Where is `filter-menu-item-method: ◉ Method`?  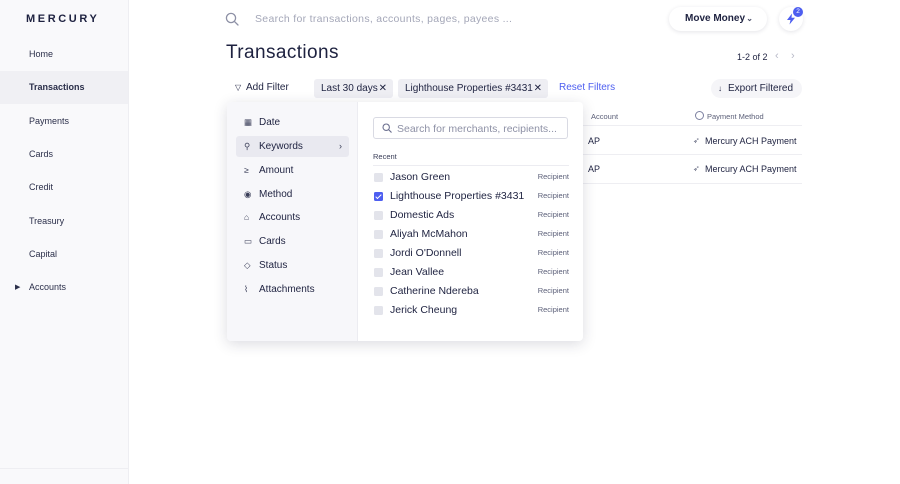
filter-menu-item-method: ◉ Method is located at coordinates (292, 194).